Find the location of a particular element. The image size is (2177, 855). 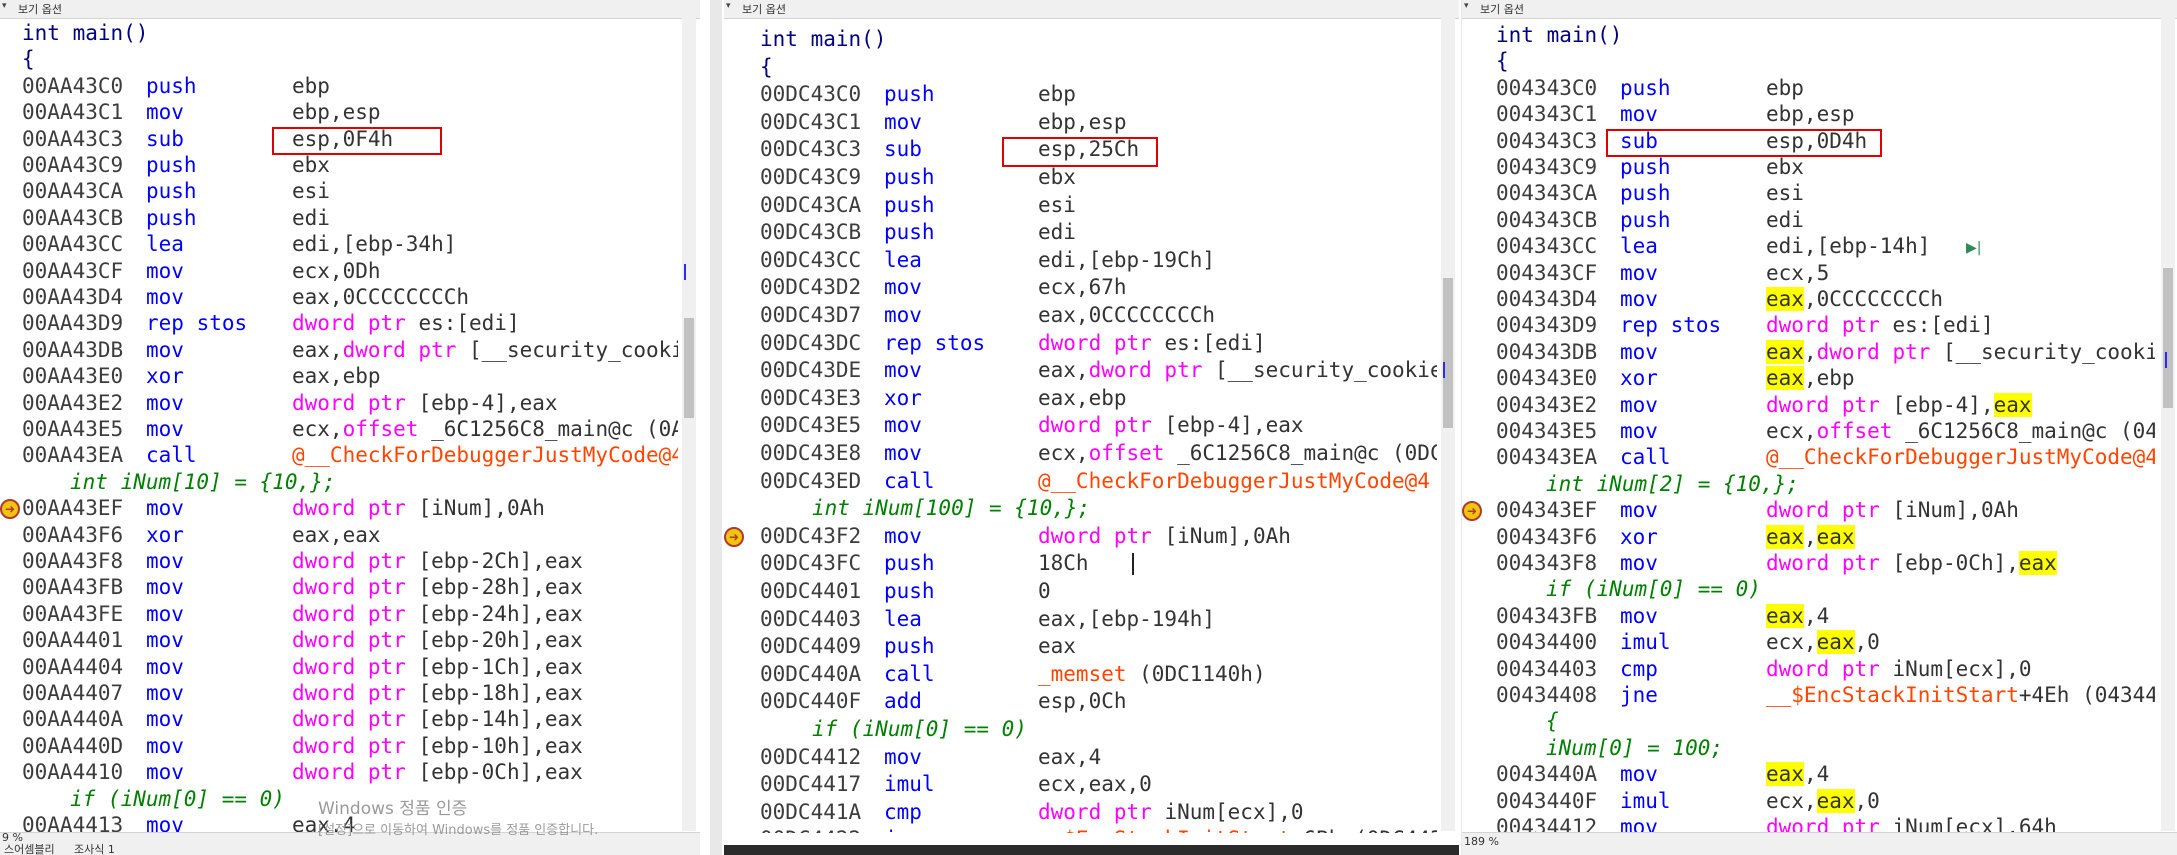

run-to-click-icon: ▶| is located at coordinates (1973, 248).